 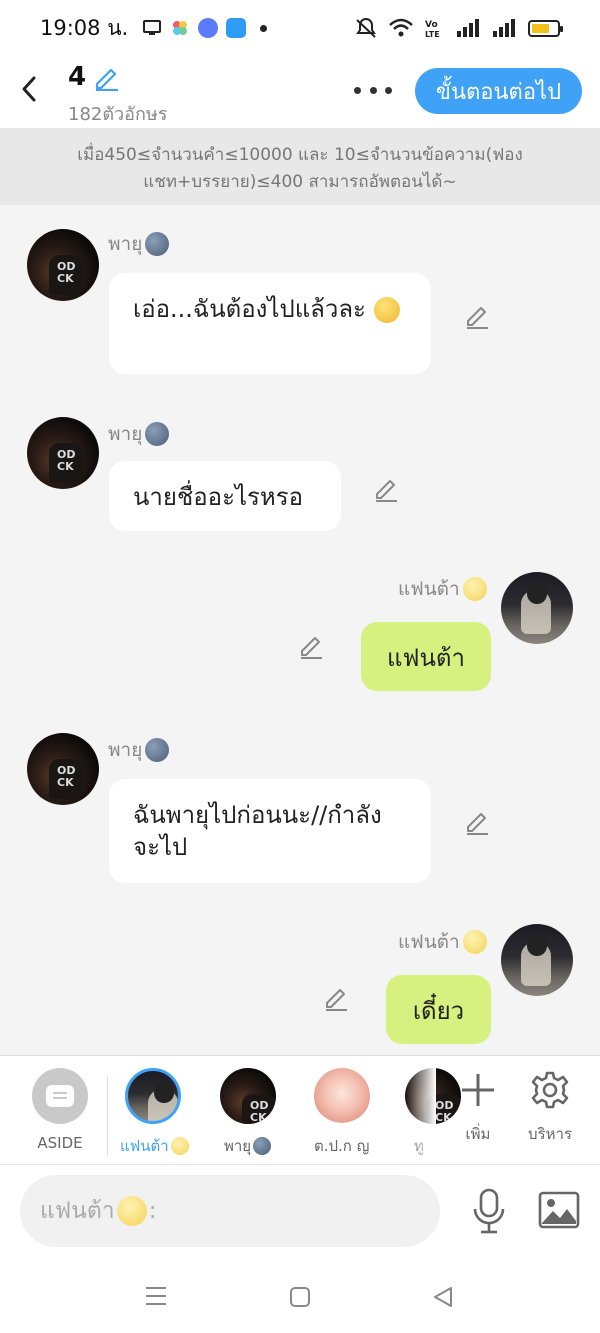 I want to click on narration-icon, so click(x=60, y=1096).